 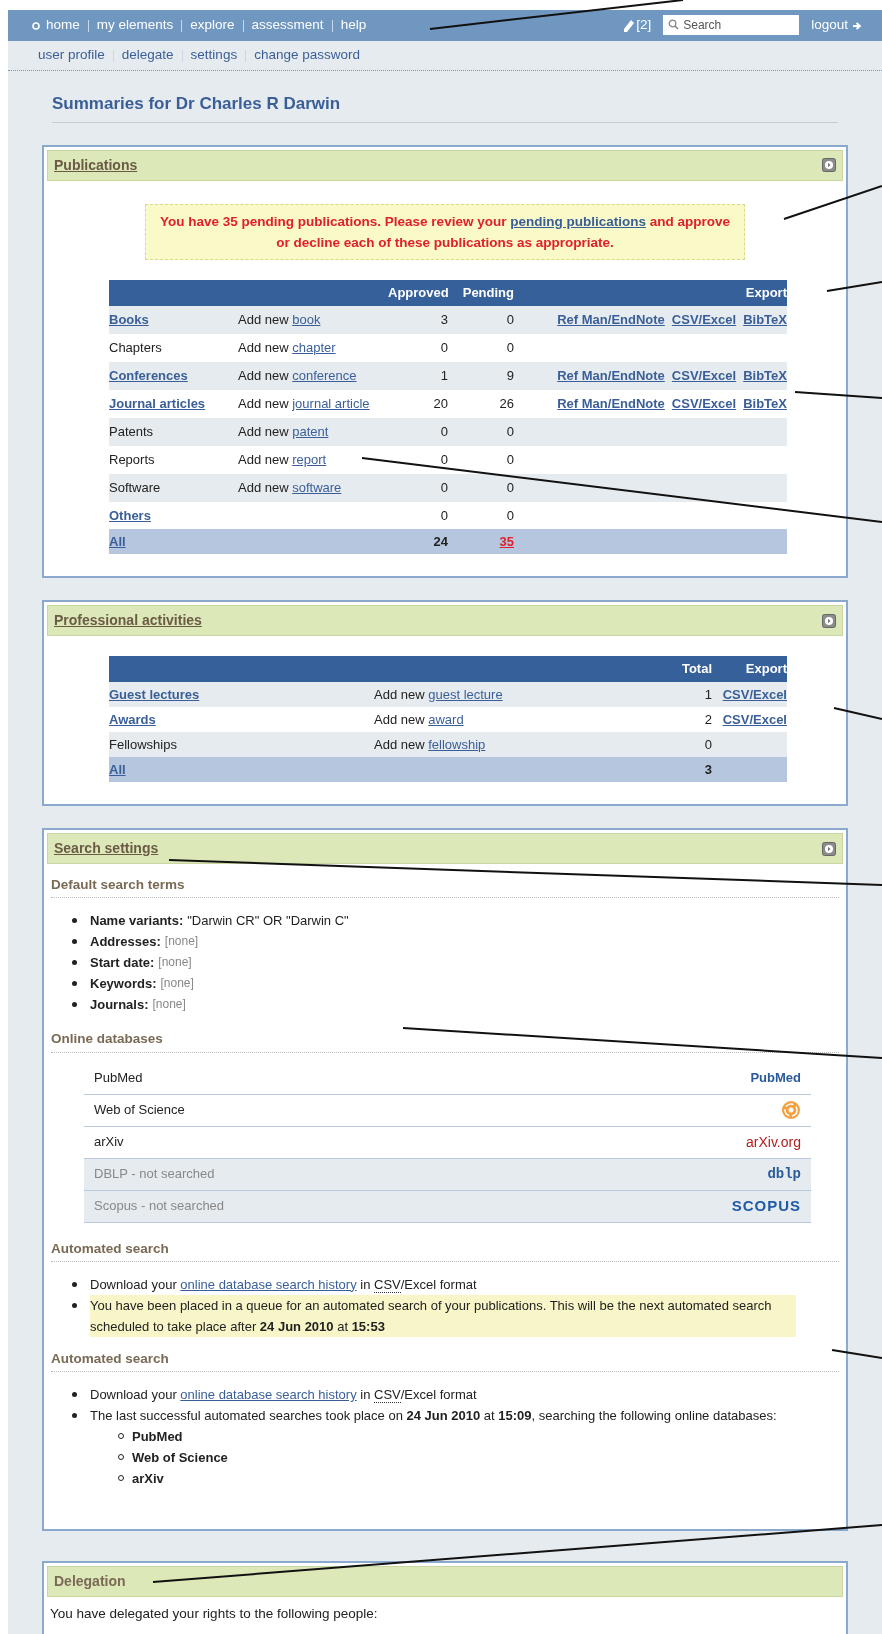 I want to click on add-new-link: report, so click(x=309, y=459).